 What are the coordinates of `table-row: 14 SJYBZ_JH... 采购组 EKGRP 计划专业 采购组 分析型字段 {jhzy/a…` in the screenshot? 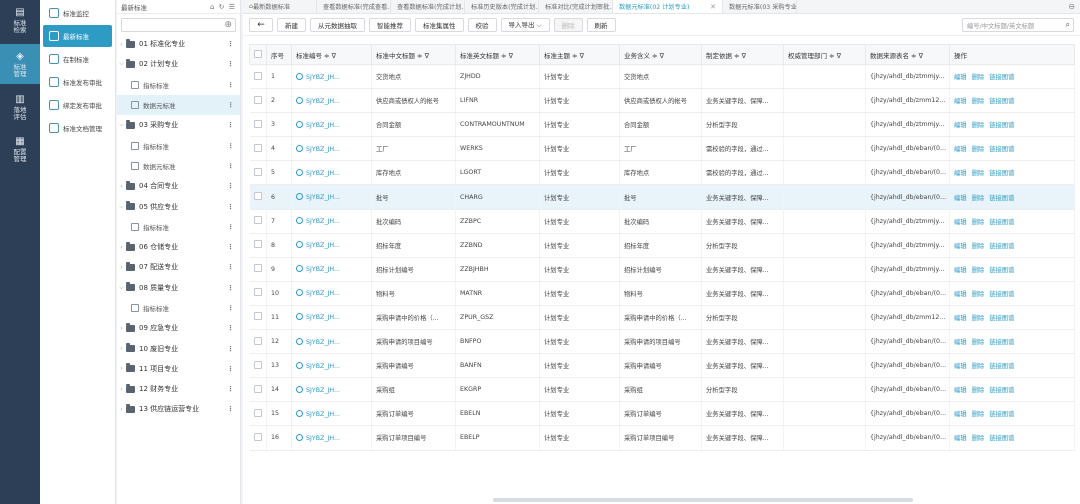 It's located at (662, 390).